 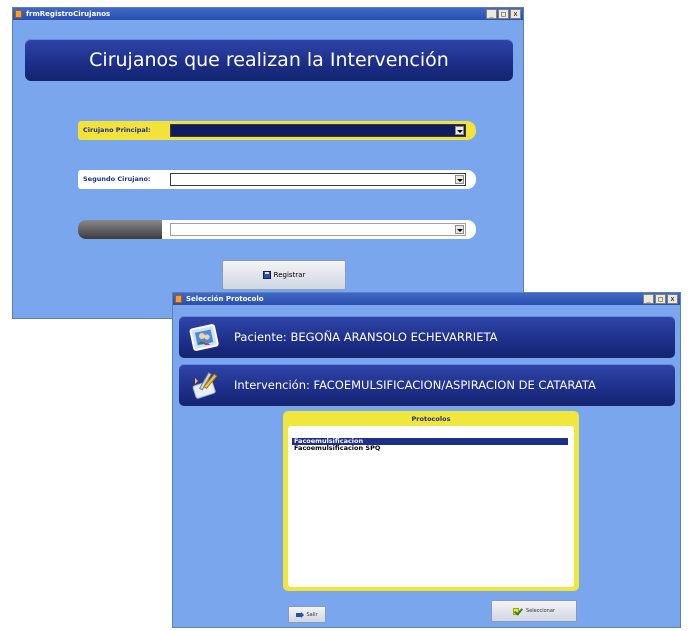 What do you see at coordinates (225, 299) in the screenshot?
I see `protocol-window-title: Selección Protocolo` at bounding box center [225, 299].